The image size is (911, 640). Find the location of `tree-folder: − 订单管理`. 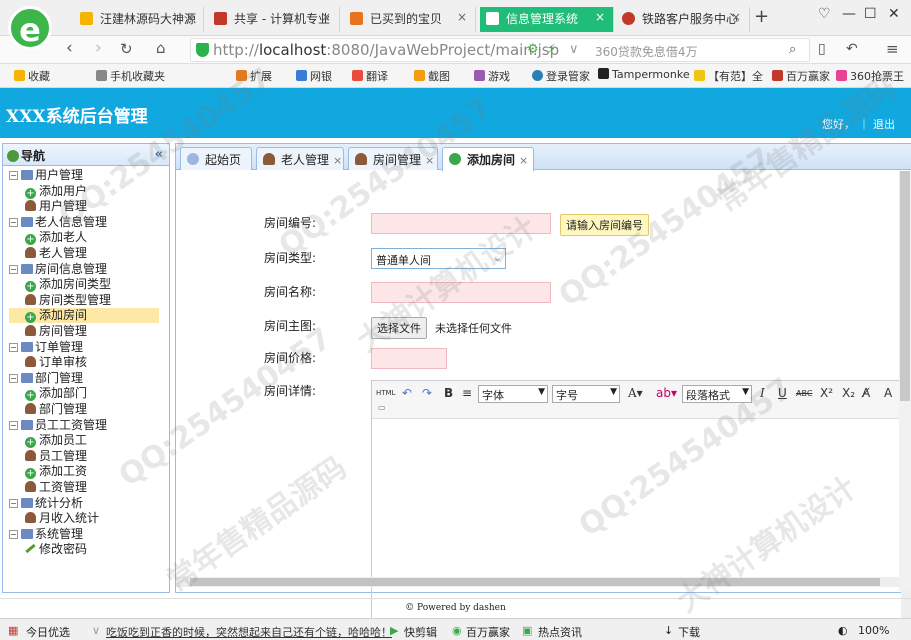

tree-folder: − 订单管理 is located at coordinates (46, 347).